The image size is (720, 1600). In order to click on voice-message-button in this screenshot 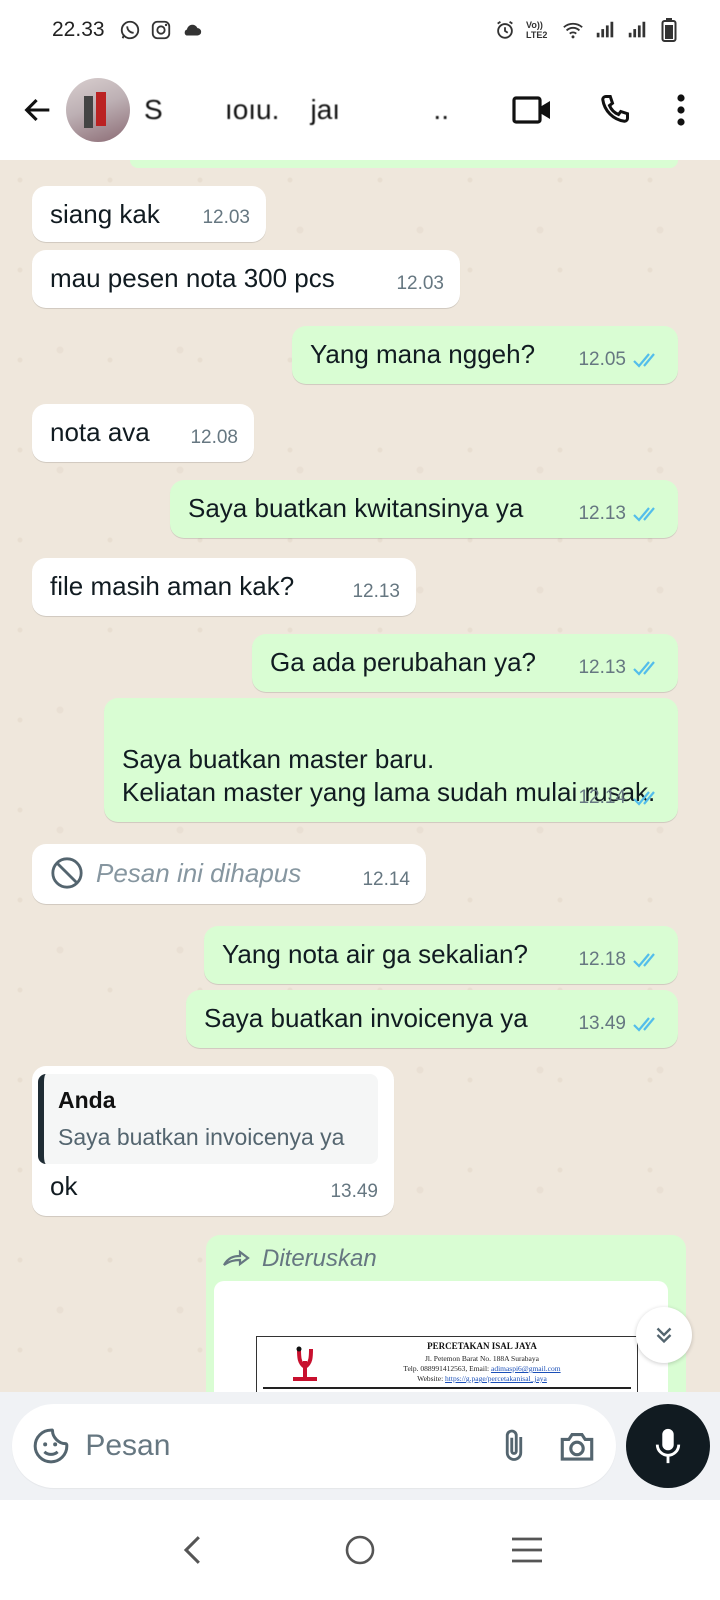, I will do `click(668, 1446)`.